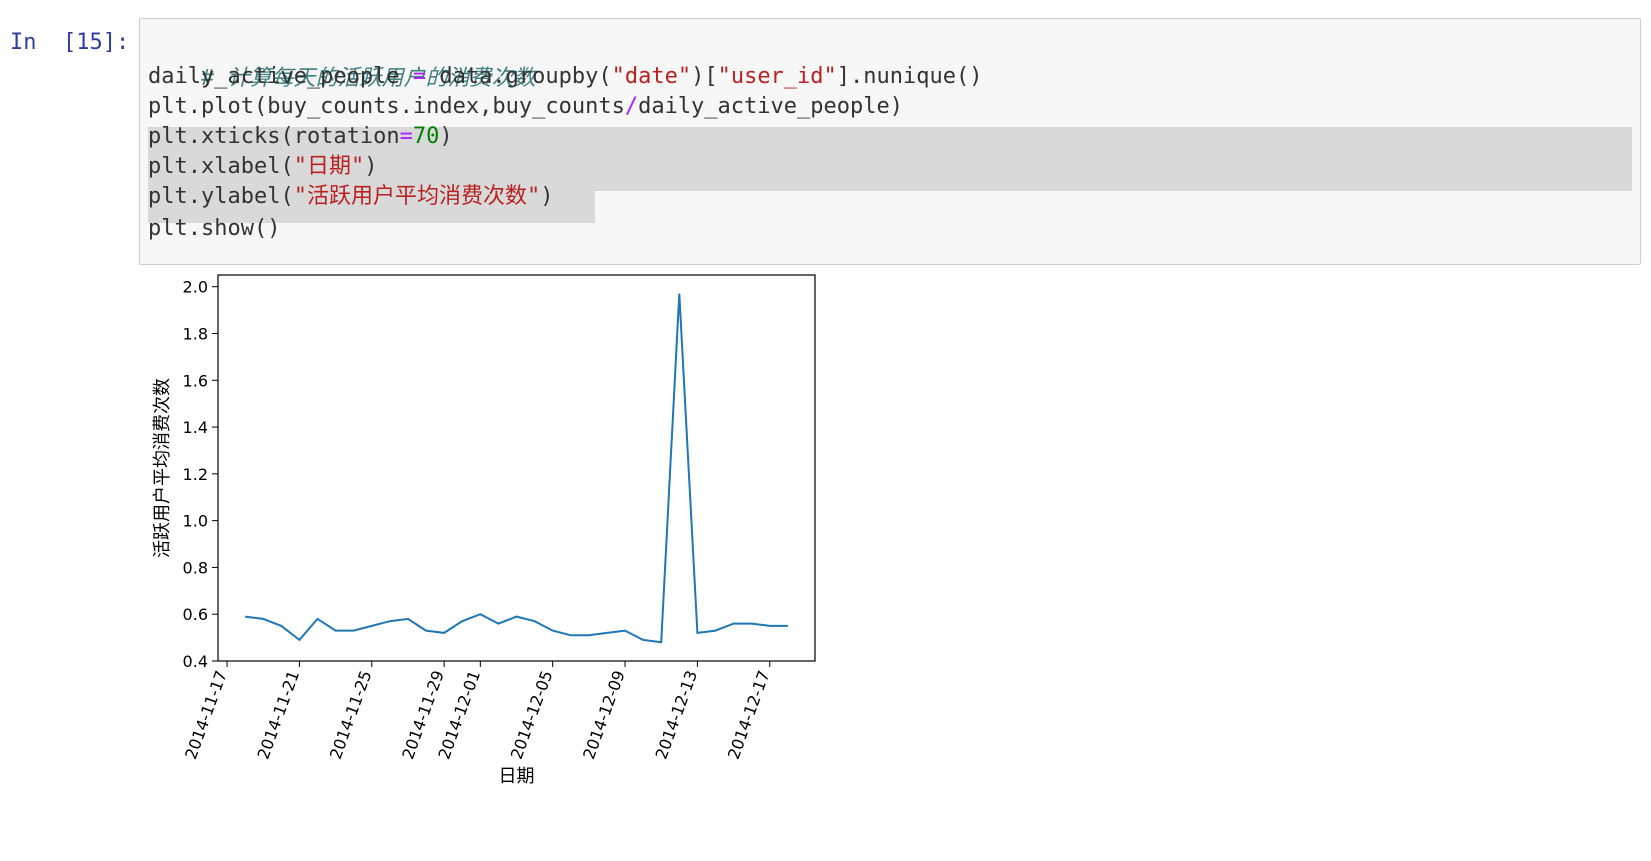 This screenshot has height=861, width=1651. What do you see at coordinates (195, 661) in the screenshot?
I see `y-tick-label: 0.4` at bounding box center [195, 661].